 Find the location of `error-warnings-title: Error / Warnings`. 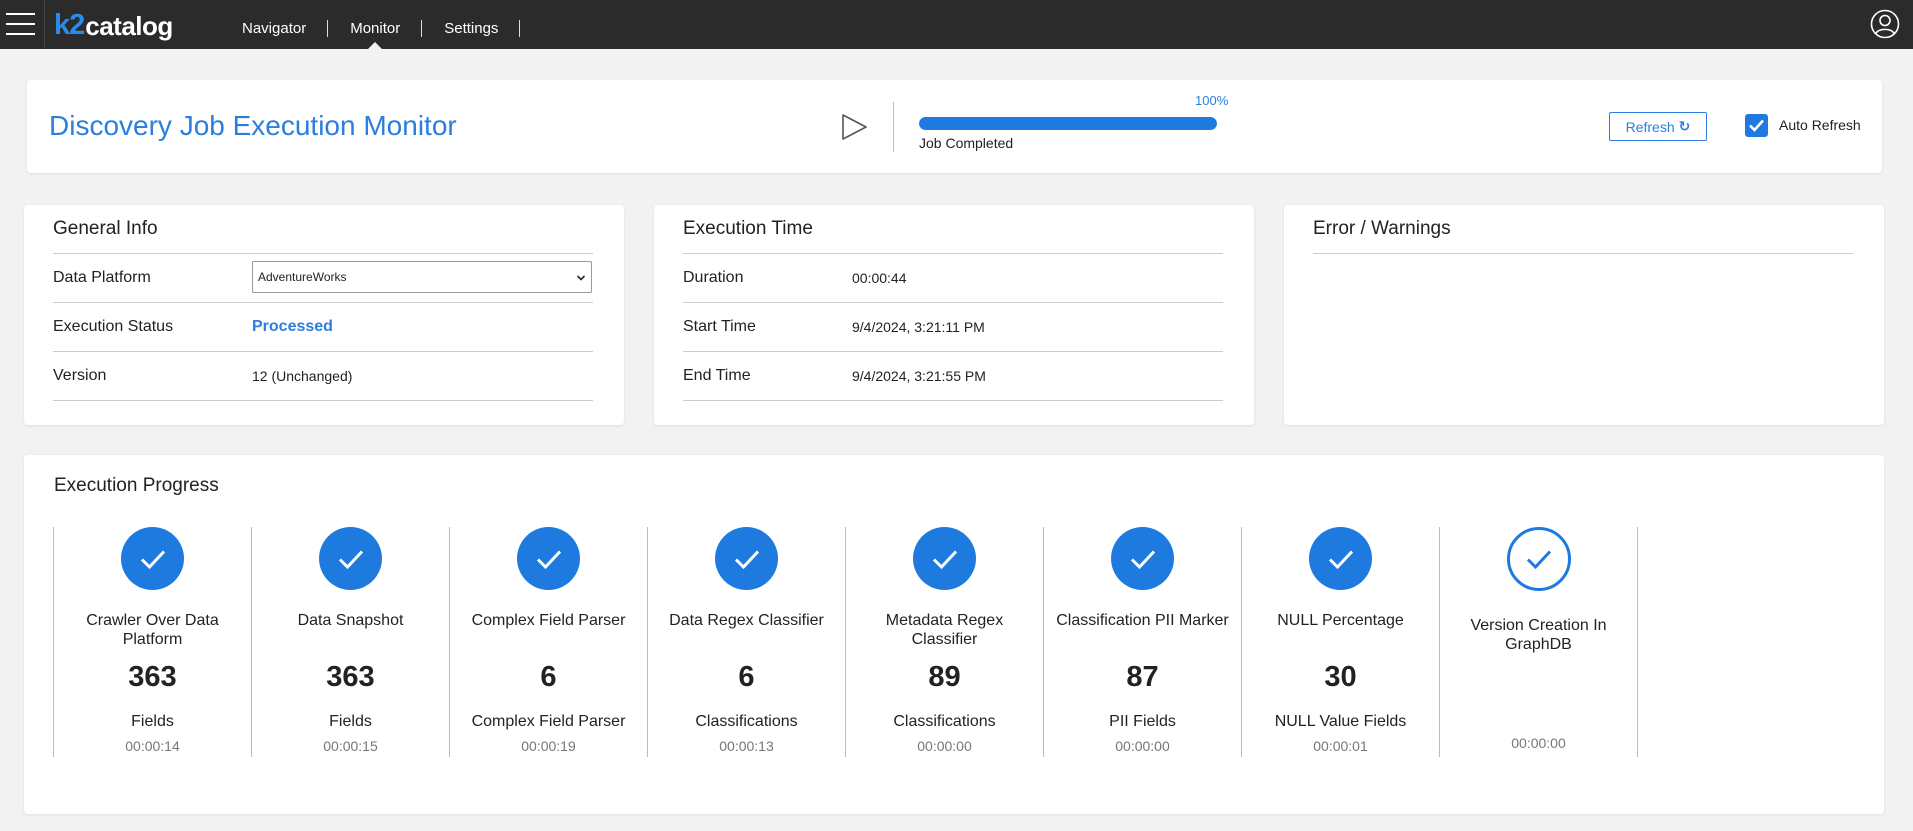

error-warnings-title: Error / Warnings is located at coordinates (1382, 228).